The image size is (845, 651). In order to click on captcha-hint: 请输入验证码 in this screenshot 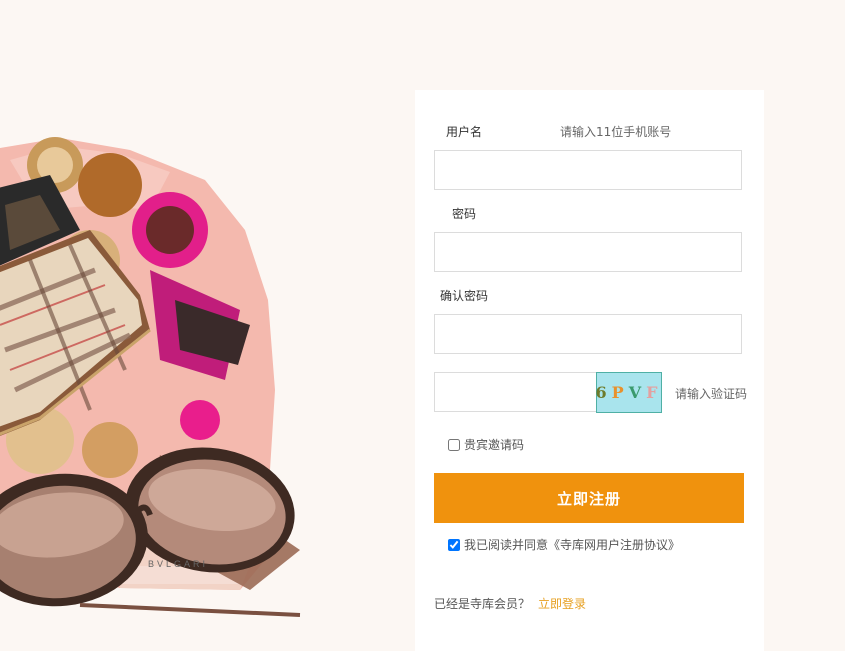, I will do `click(711, 394)`.